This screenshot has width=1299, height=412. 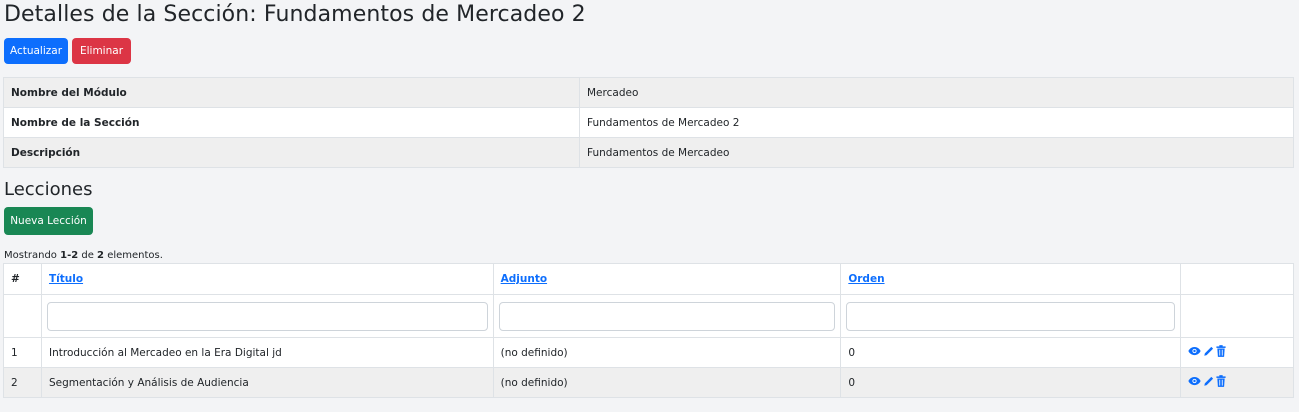 I want to click on title-filter-input, so click(x=267, y=316).